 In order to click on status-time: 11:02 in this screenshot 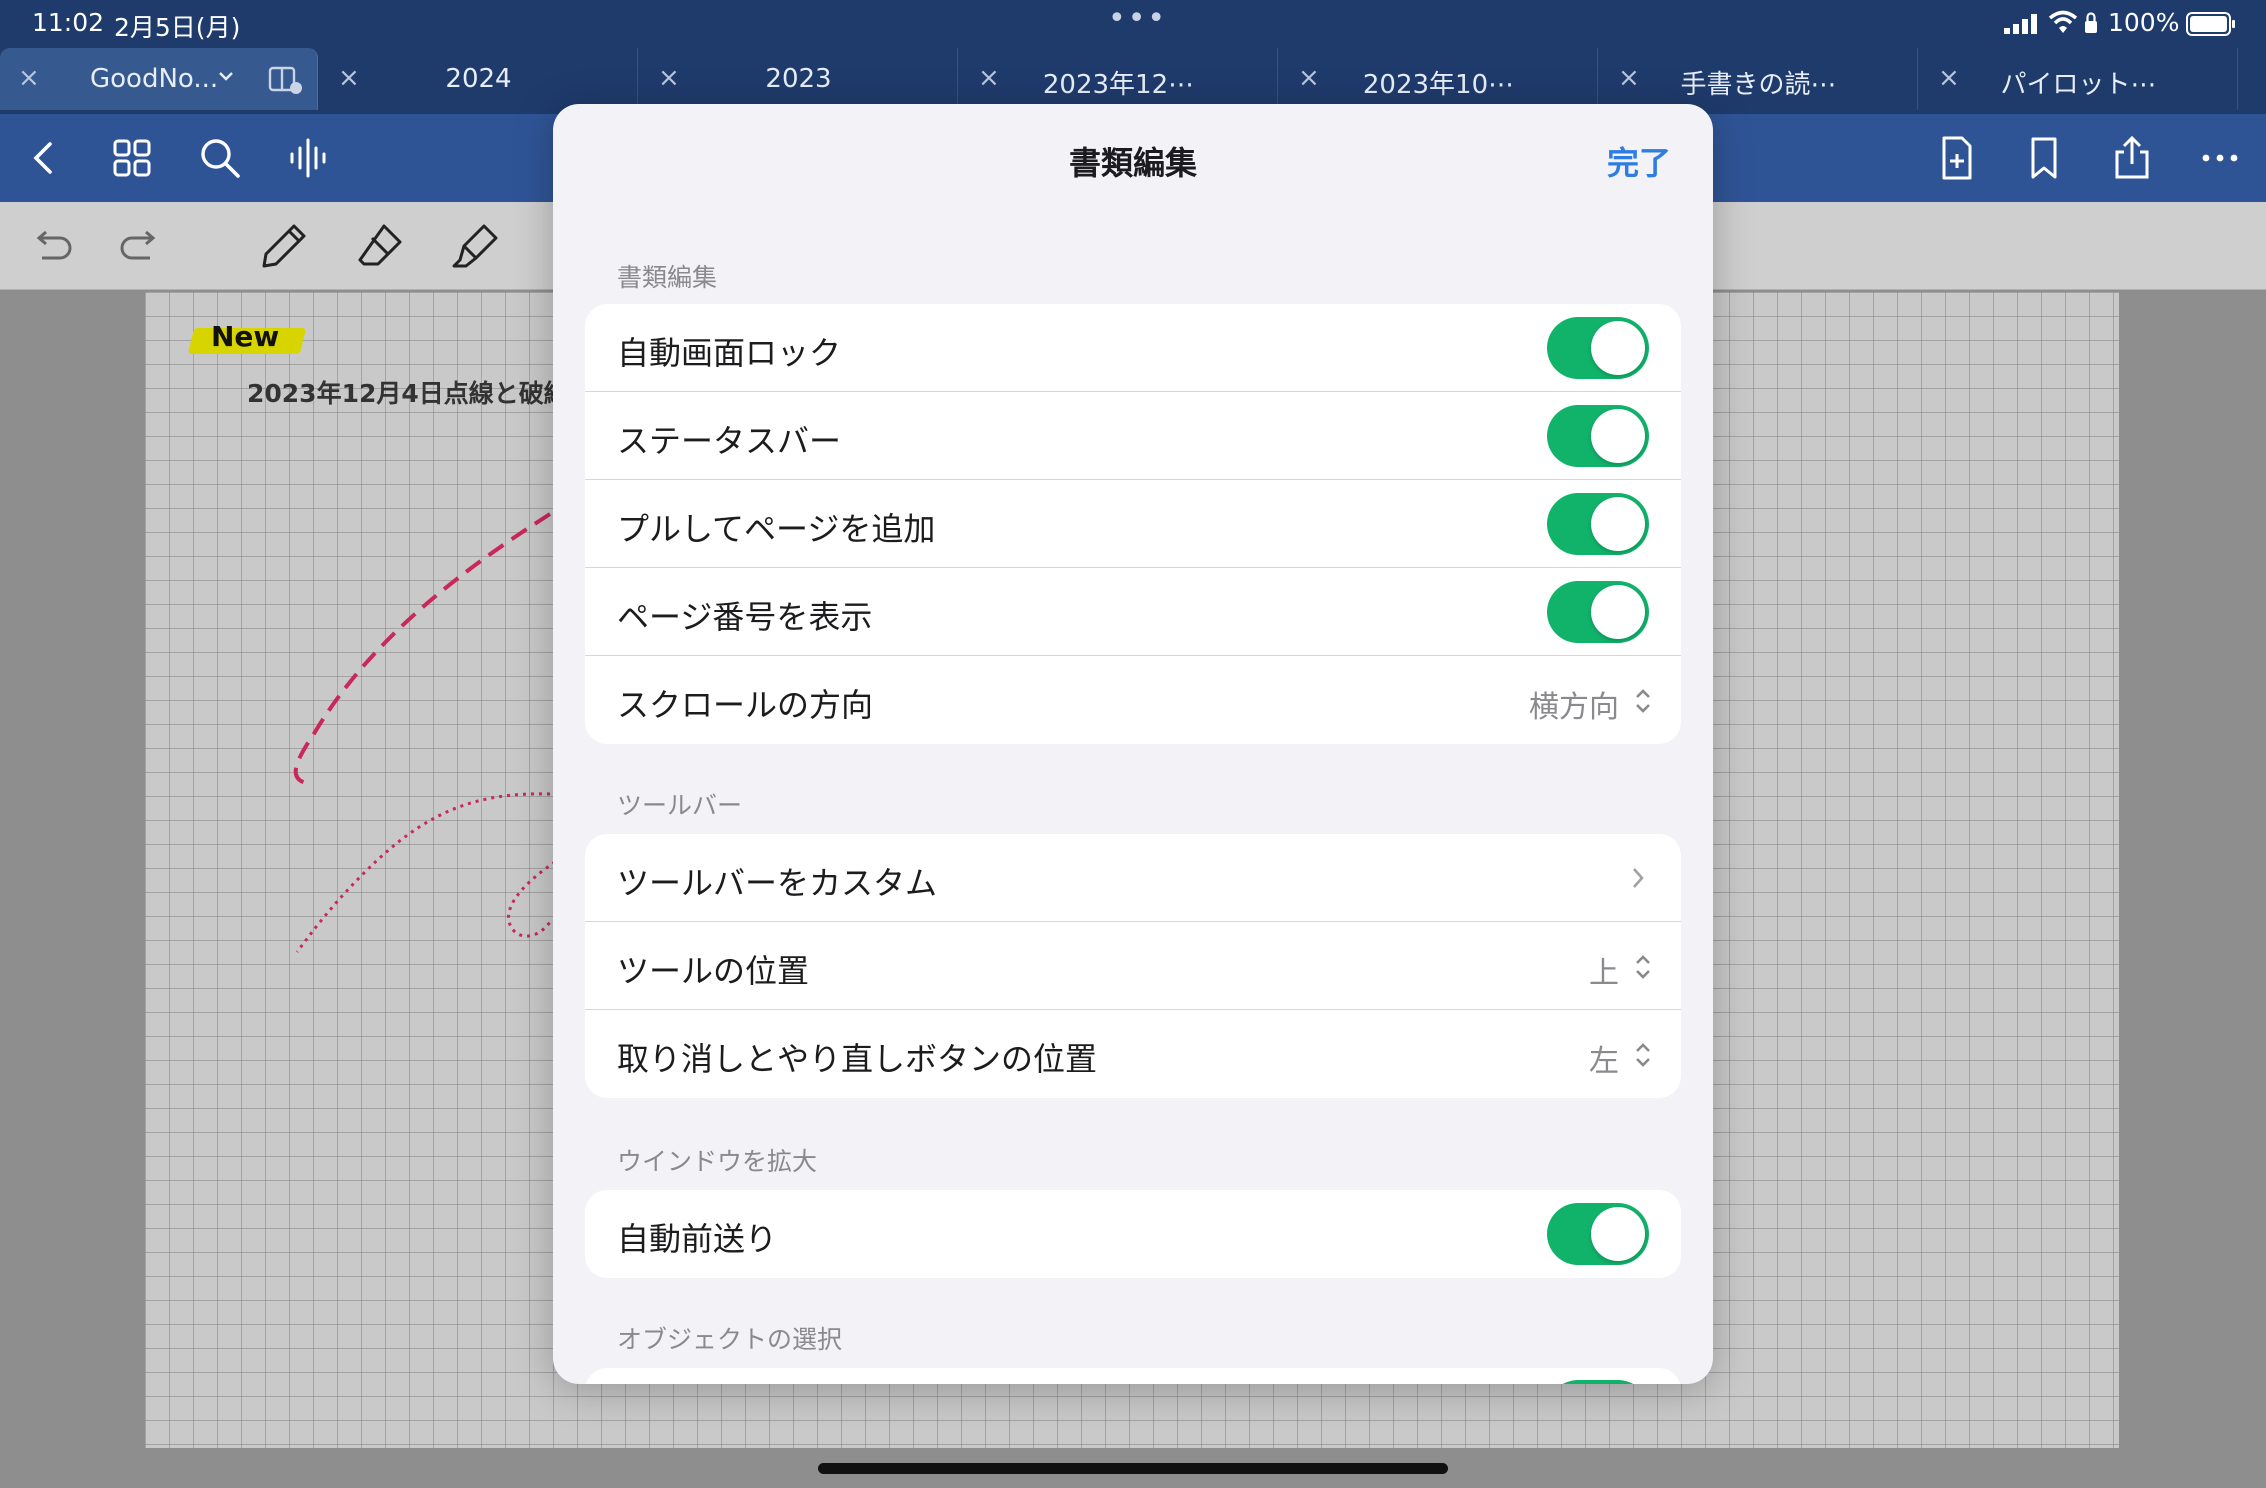, I will do `click(68, 22)`.